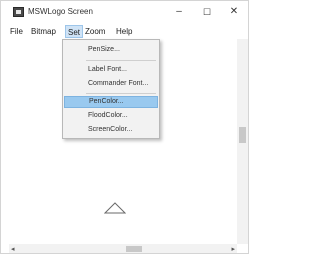 The image size is (320, 254). I want to click on menu-help: Help, so click(124, 31).